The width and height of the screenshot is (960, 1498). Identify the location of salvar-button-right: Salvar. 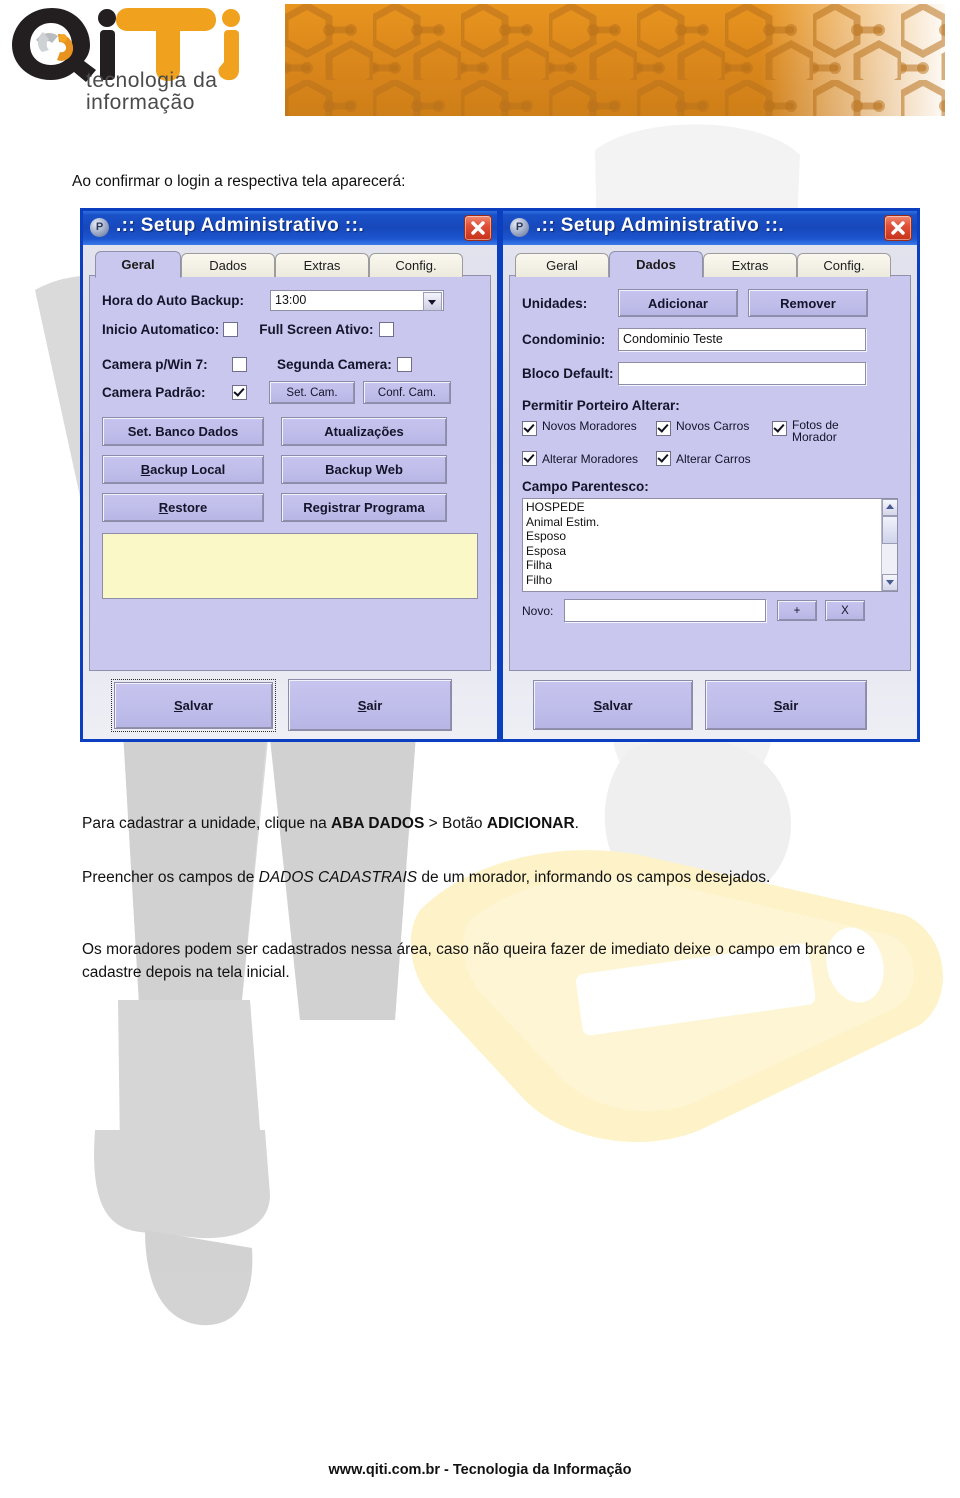
(613, 705).